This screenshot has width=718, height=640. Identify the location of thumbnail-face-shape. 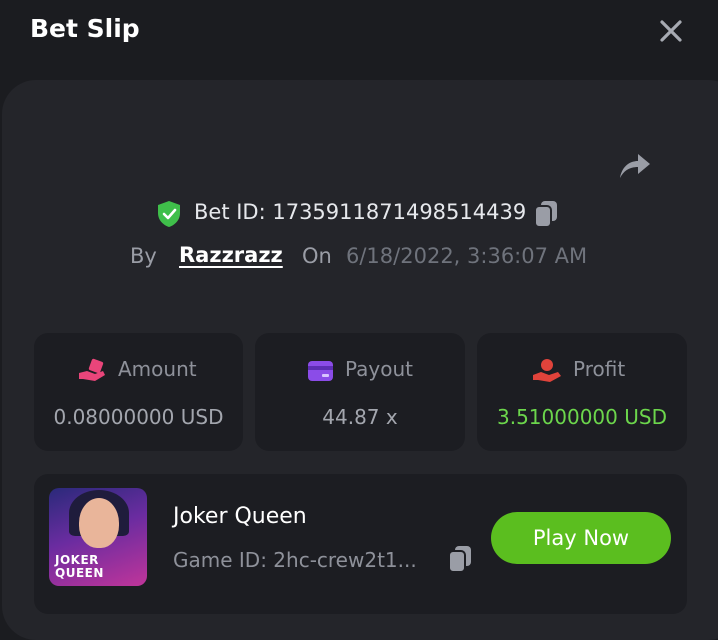
(99, 523).